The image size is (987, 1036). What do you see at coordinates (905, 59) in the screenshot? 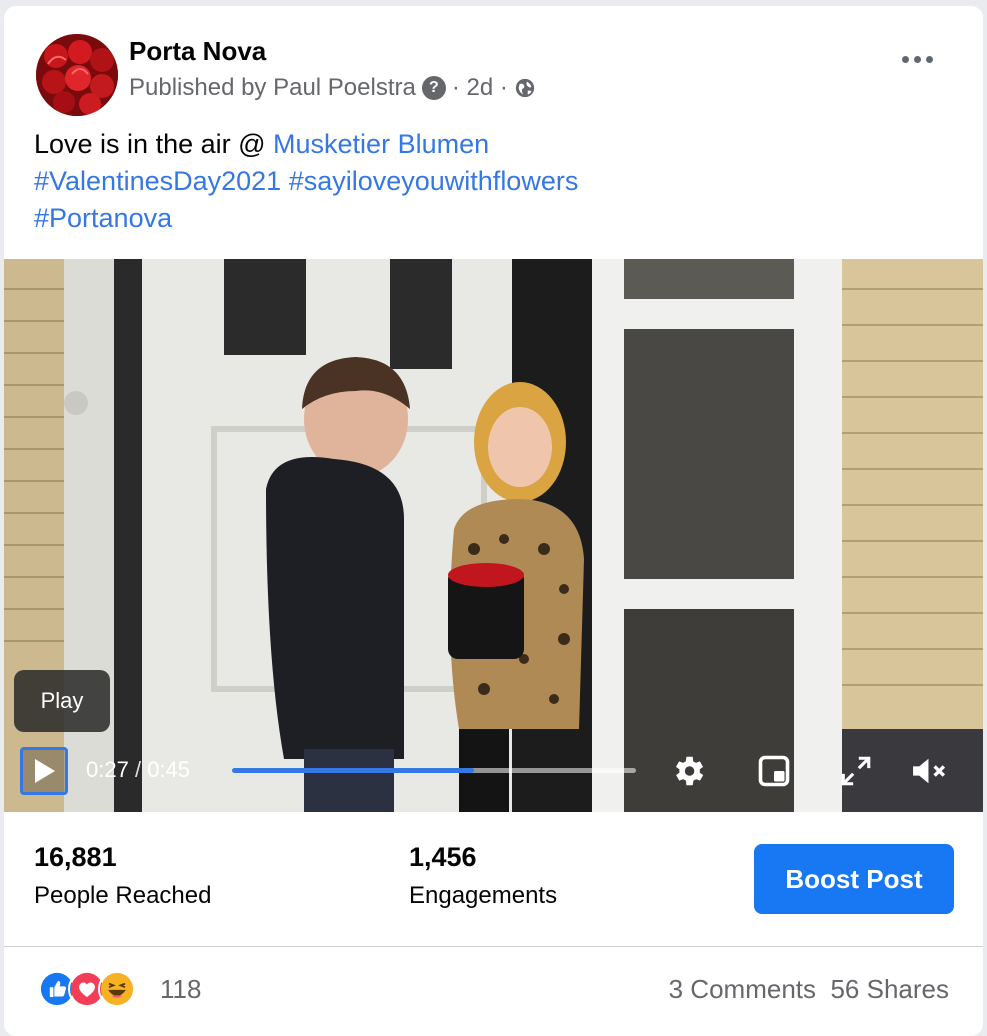
I see `more-dots-icon` at bounding box center [905, 59].